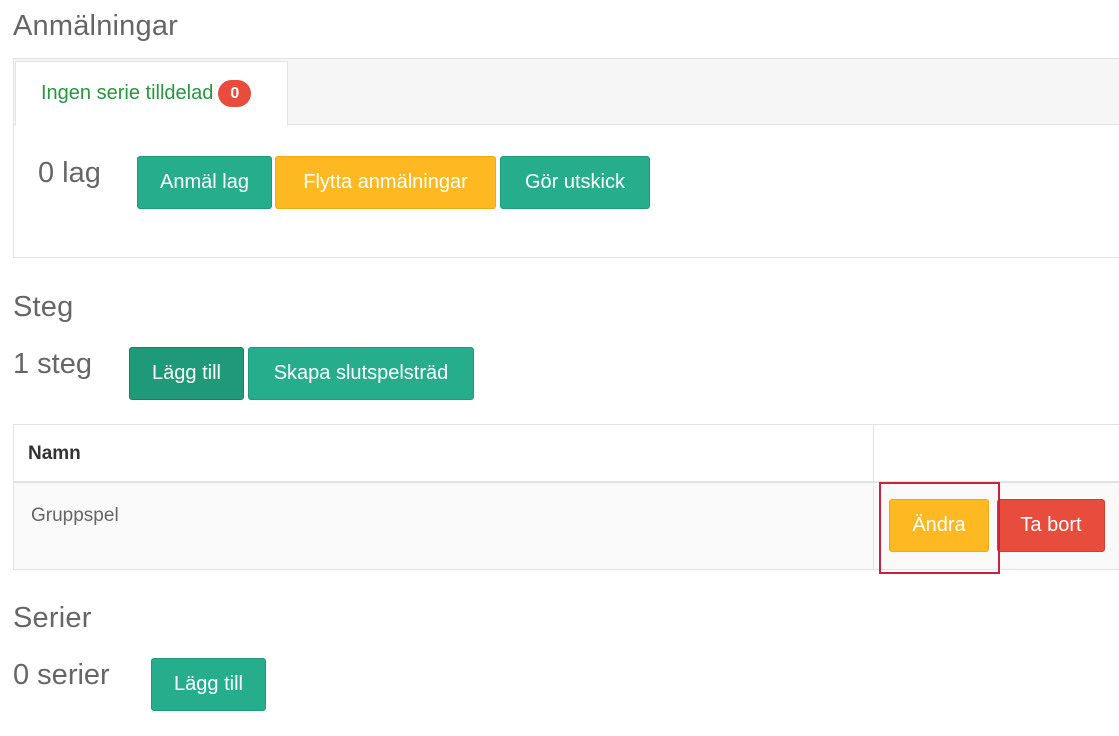  I want to click on edit-step-button: Ändra, so click(939, 525).